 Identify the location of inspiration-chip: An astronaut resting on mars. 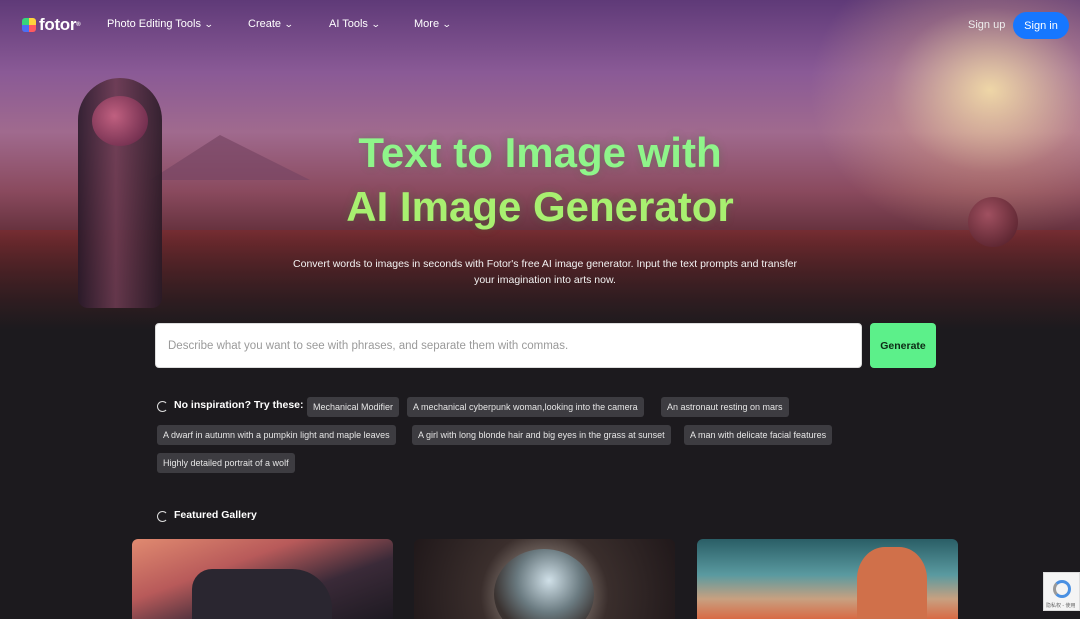
(725, 407).